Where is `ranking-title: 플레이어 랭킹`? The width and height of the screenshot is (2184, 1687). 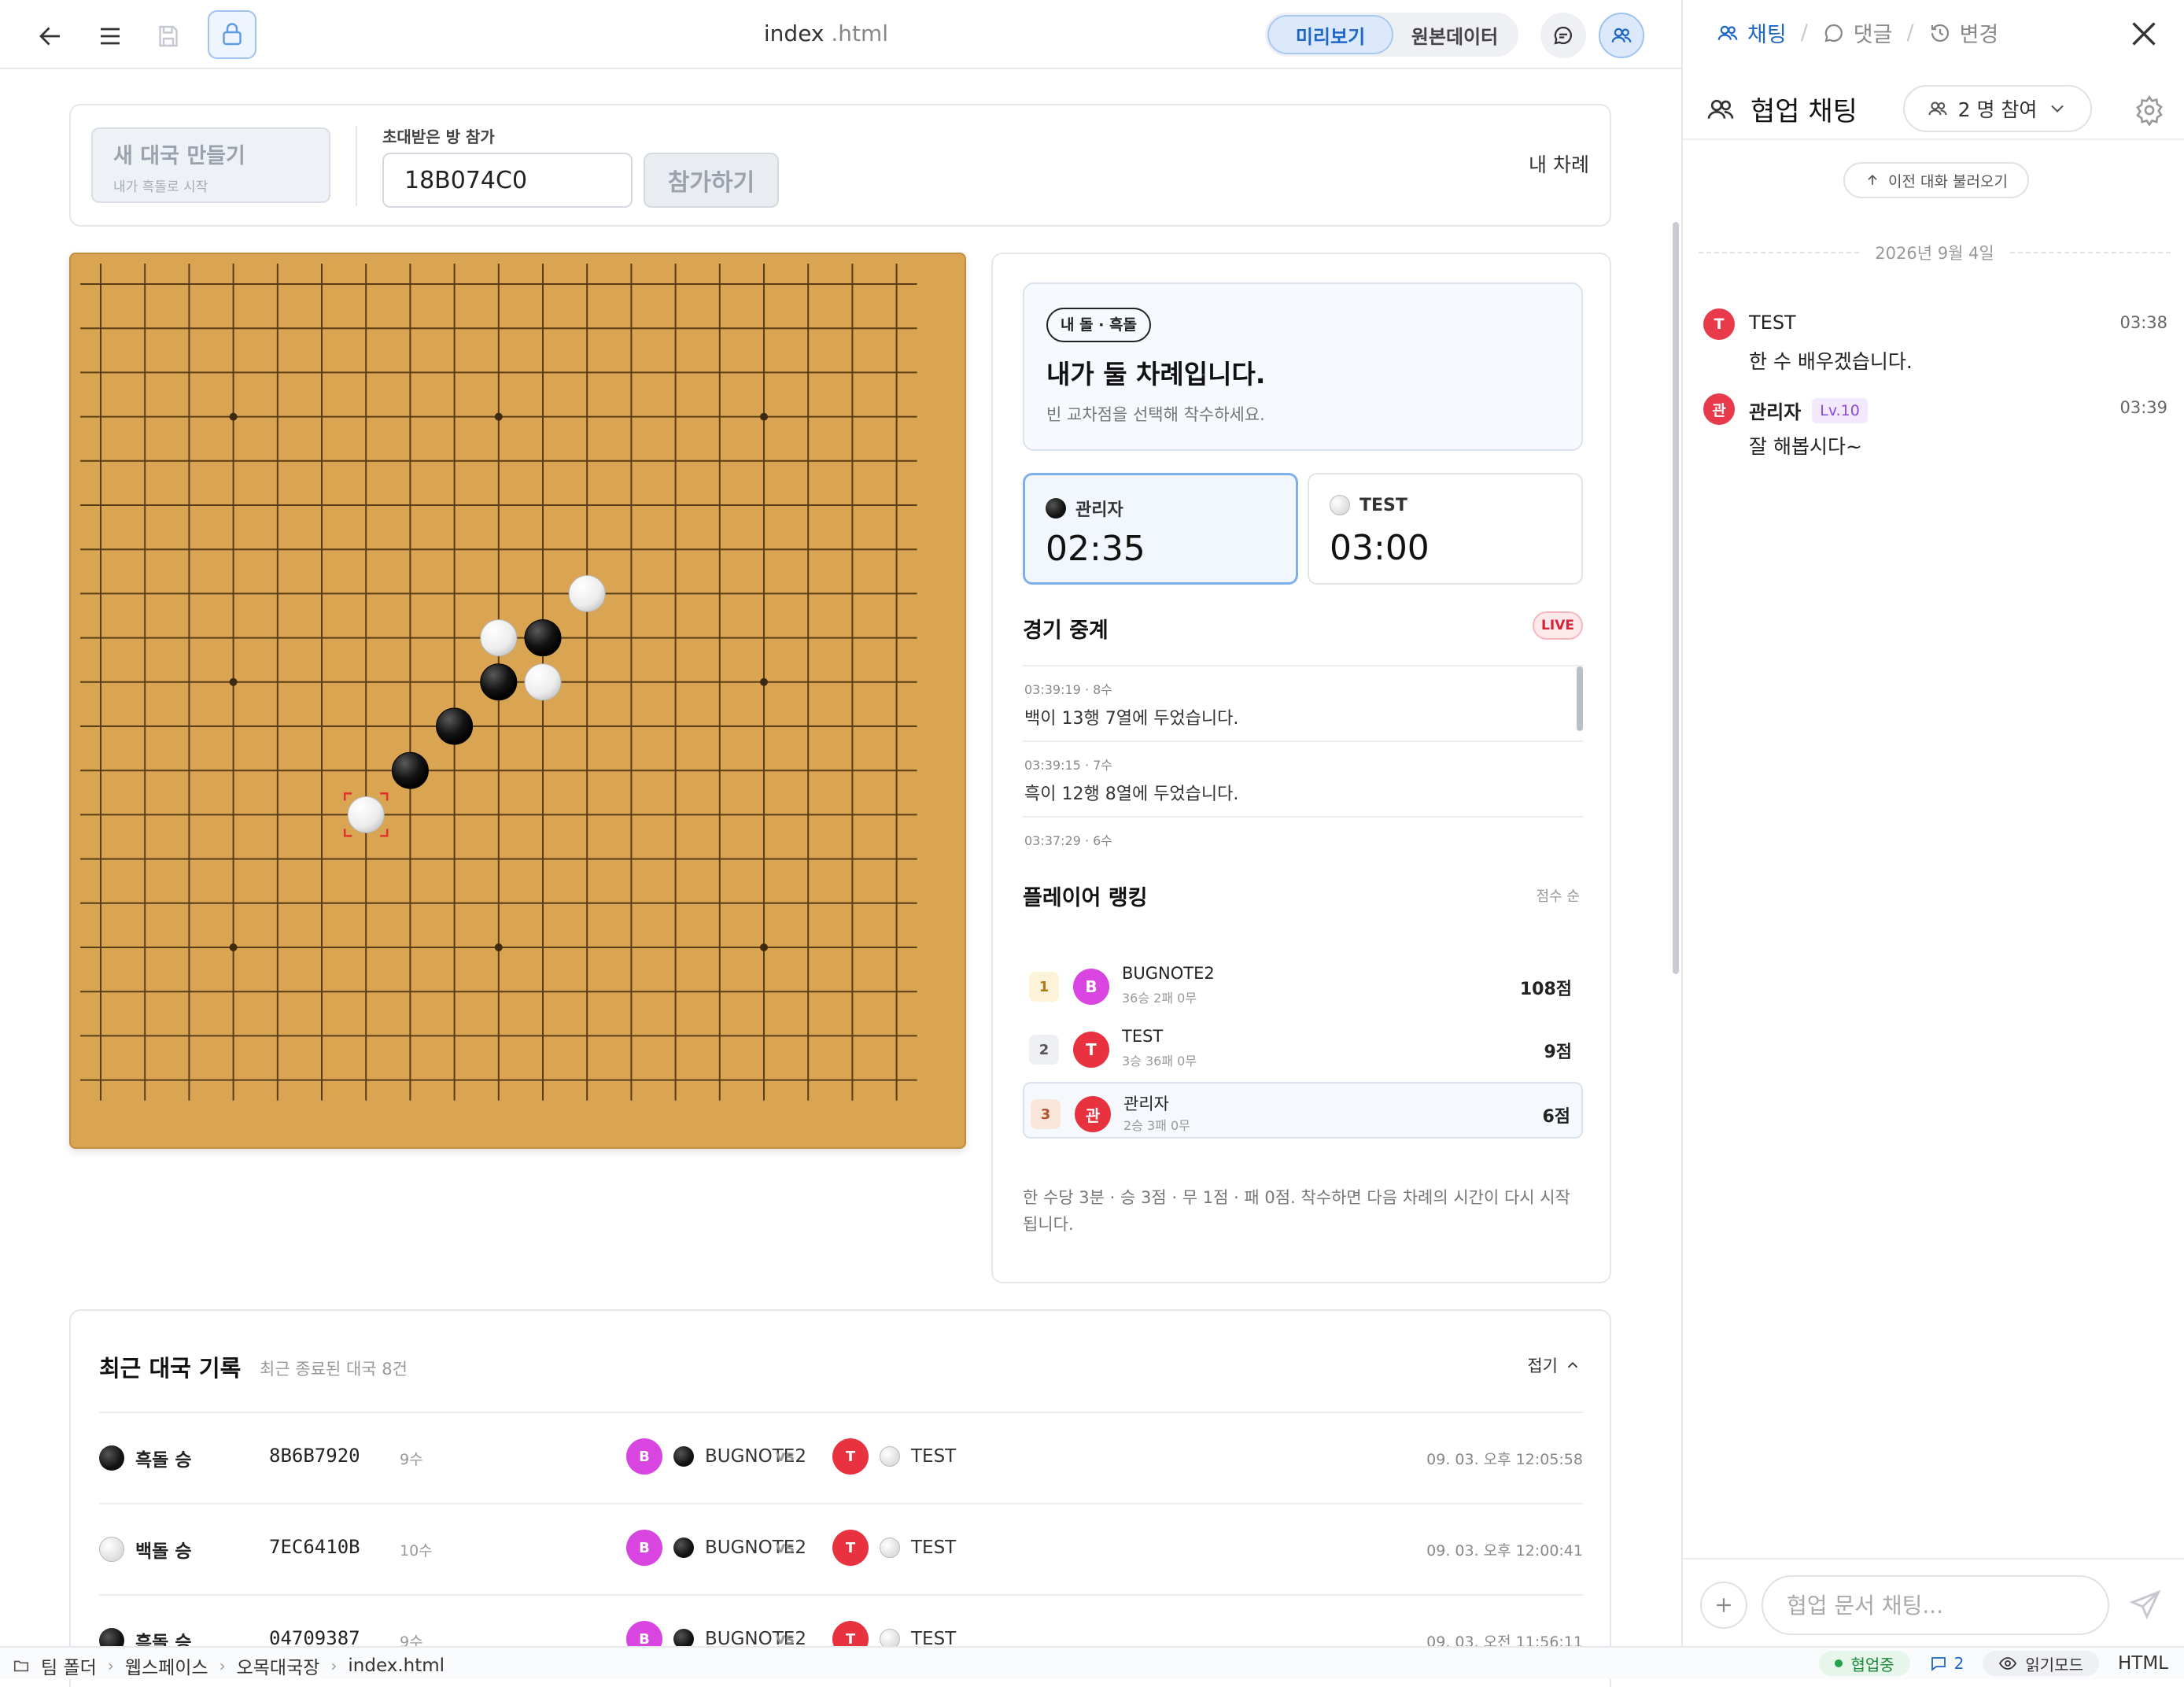 ranking-title: 플레이어 랭킹 is located at coordinates (1085, 898).